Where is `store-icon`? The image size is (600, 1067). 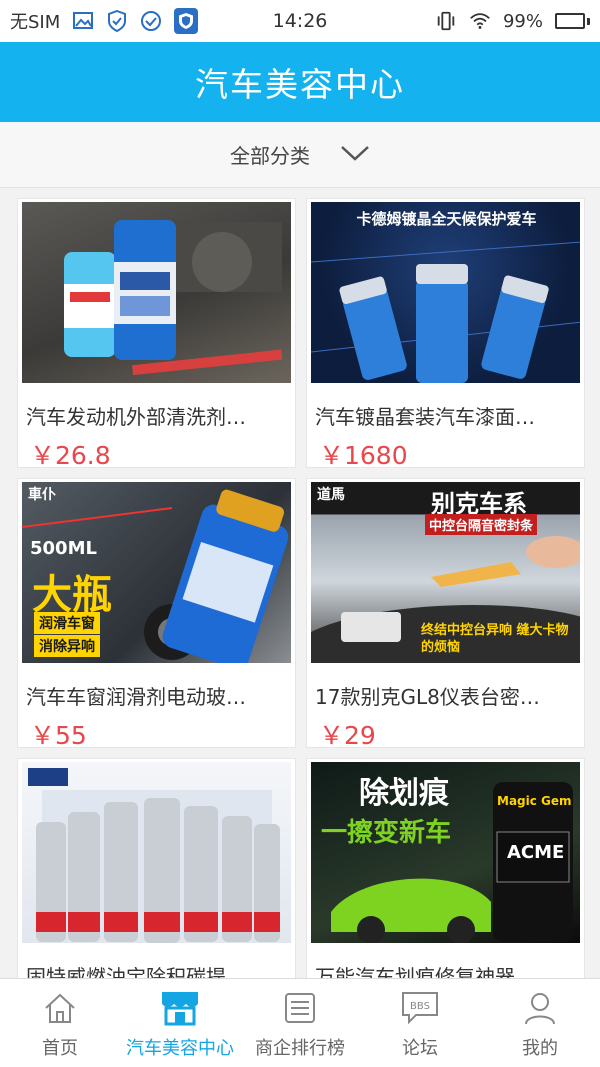 store-icon is located at coordinates (180, 1008).